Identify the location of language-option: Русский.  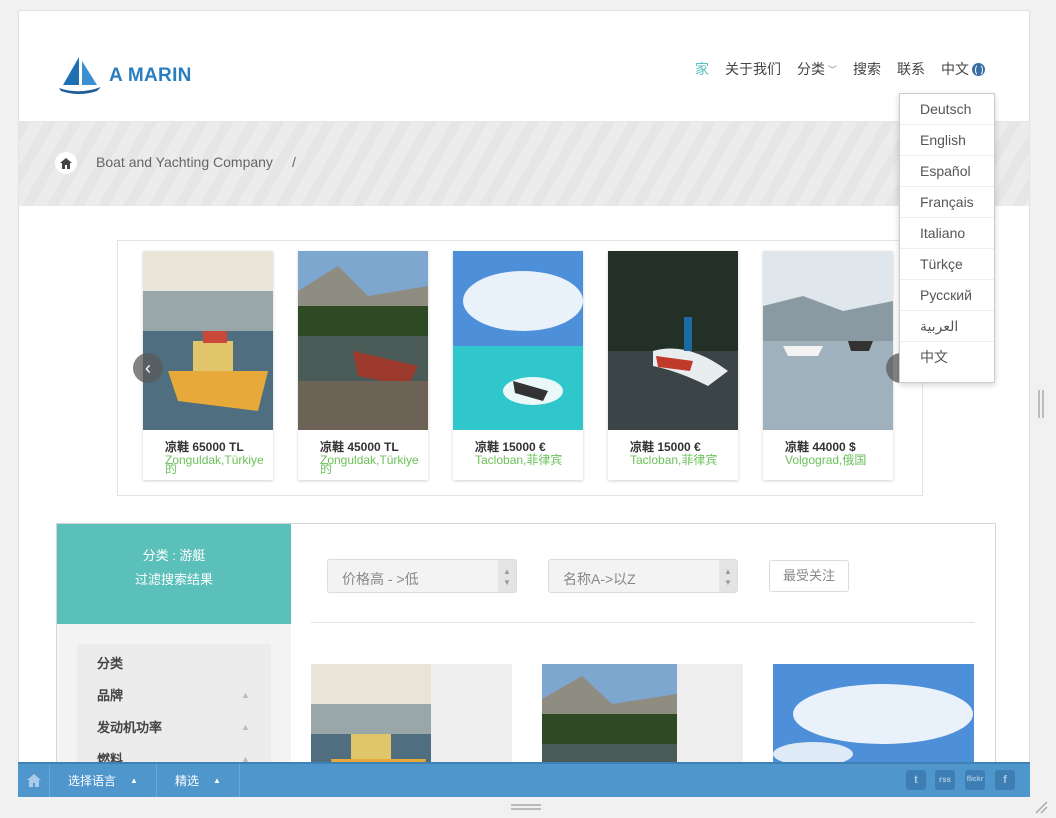
(947, 295).